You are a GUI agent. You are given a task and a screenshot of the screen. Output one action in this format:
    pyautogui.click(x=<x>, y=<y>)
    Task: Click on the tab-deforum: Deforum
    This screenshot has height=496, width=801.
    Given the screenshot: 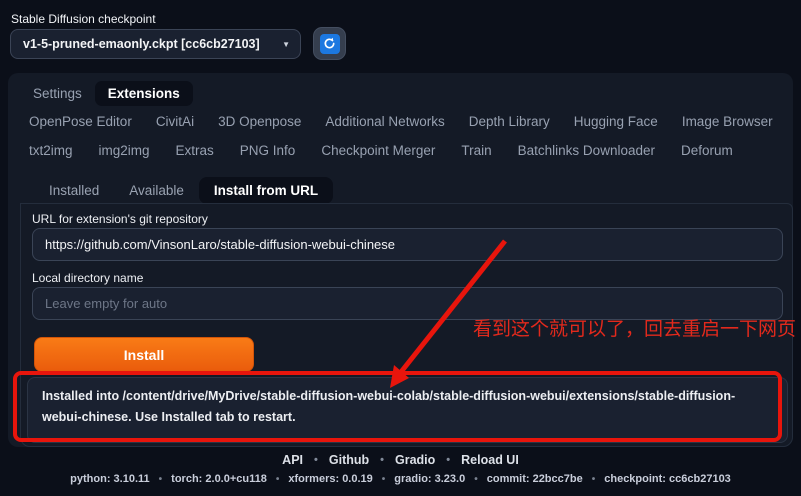 What is the action you would take?
    pyautogui.click(x=707, y=150)
    